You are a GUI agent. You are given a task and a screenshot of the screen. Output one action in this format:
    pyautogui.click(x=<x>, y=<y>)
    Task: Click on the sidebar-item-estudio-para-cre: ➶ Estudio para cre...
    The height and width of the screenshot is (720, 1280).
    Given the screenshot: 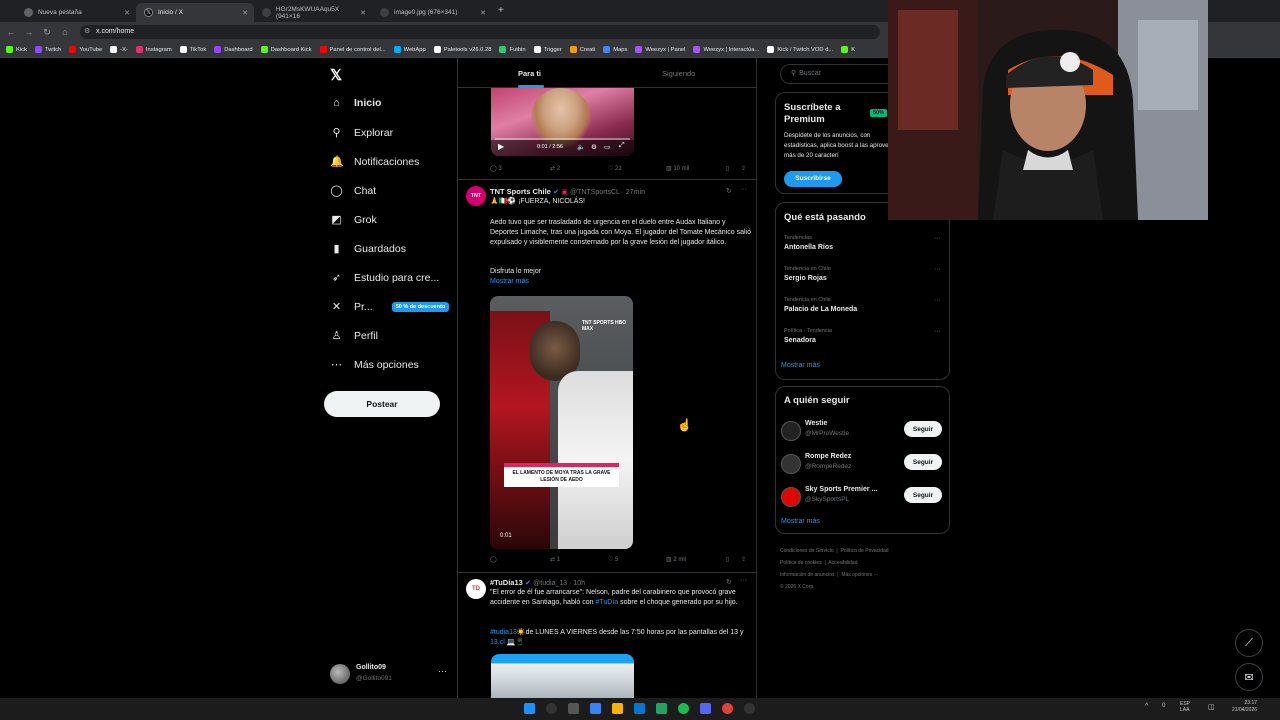 What is the action you would take?
    pyautogui.click(x=384, y=278)
    